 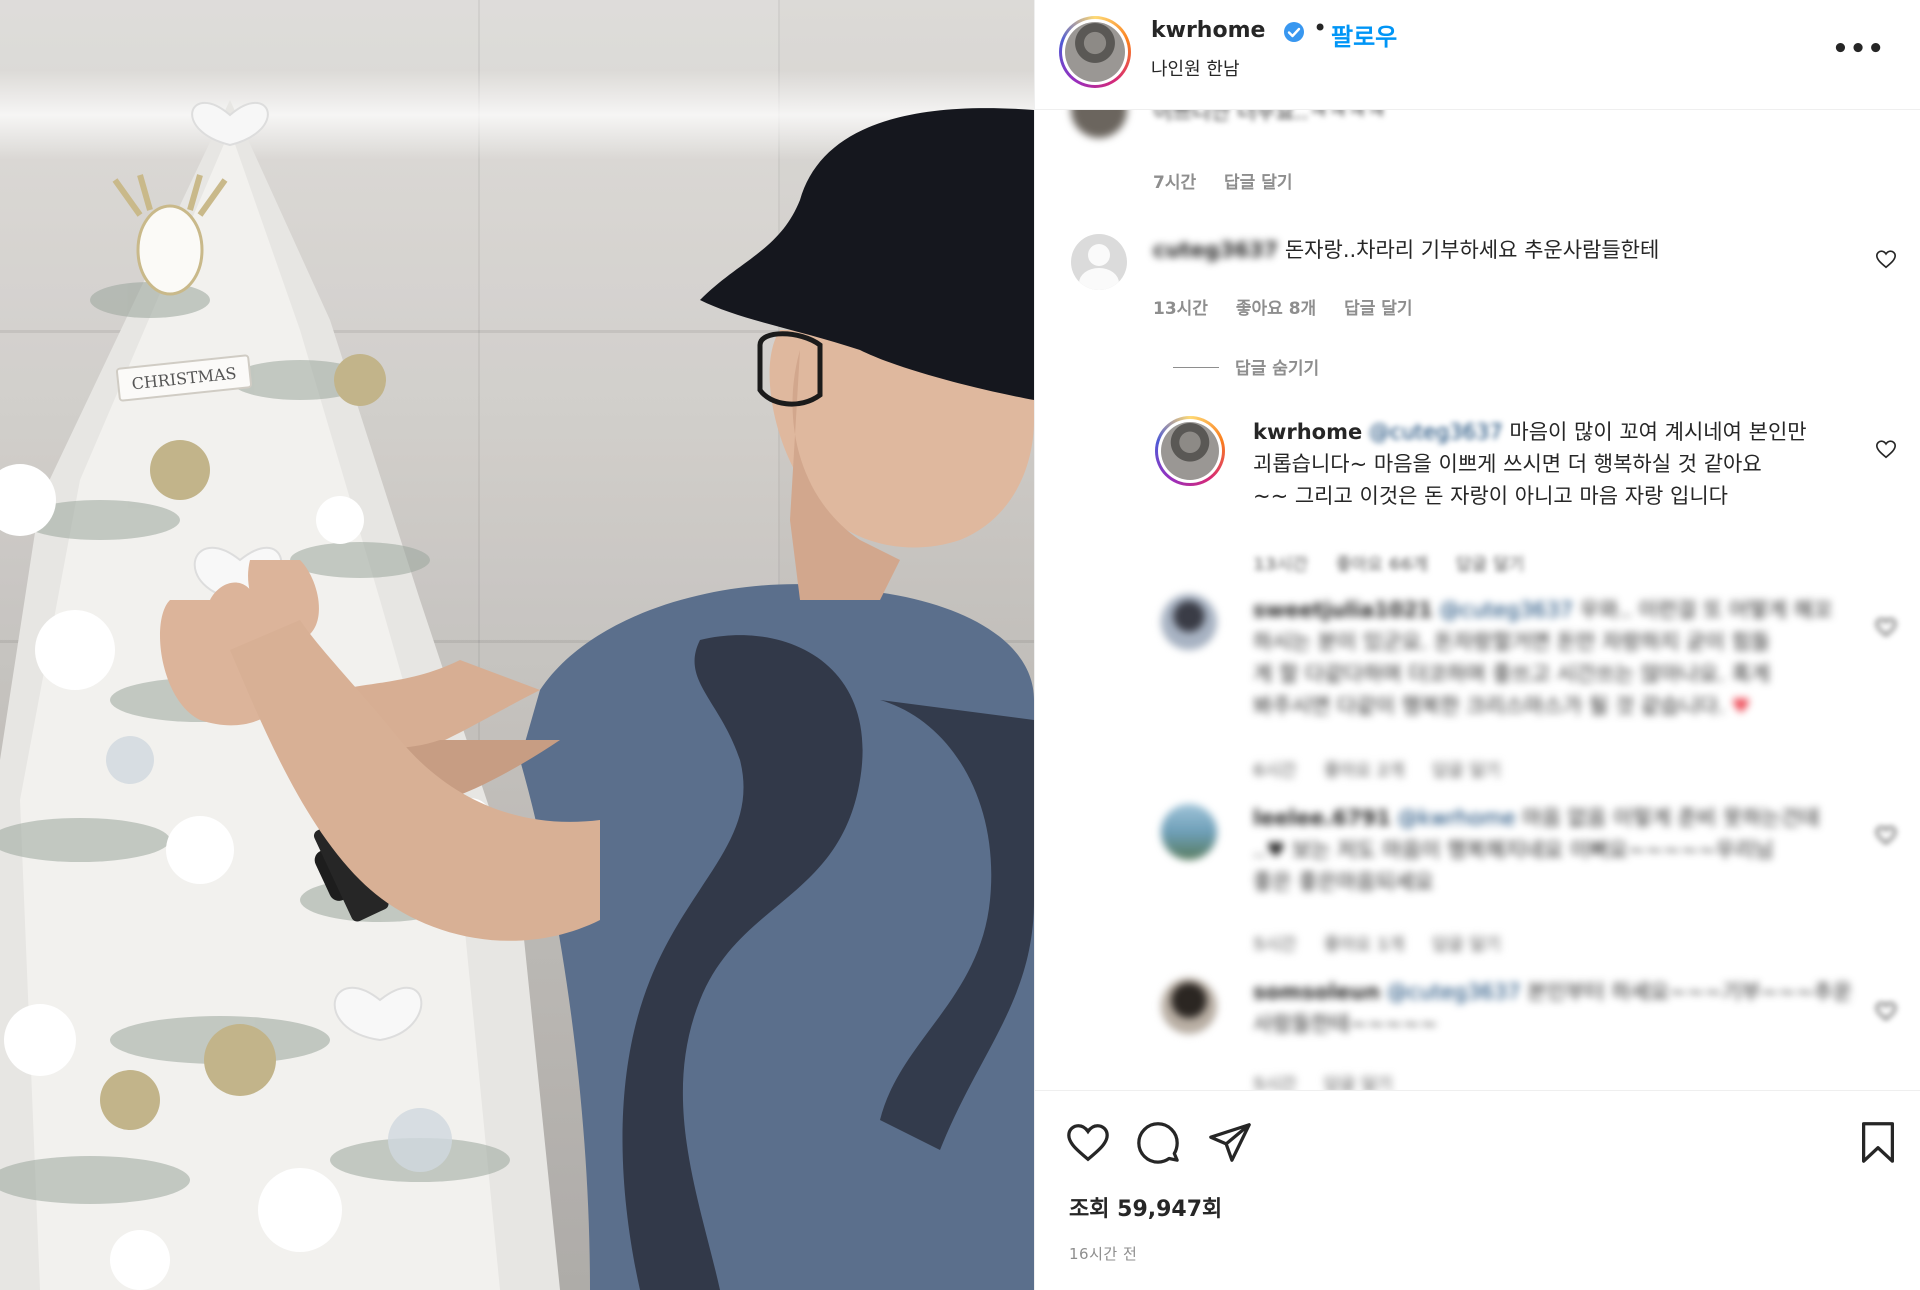 I want to click on post-actions: 조회 59,947회 16시간 전, so click(x=1477, y=1190).